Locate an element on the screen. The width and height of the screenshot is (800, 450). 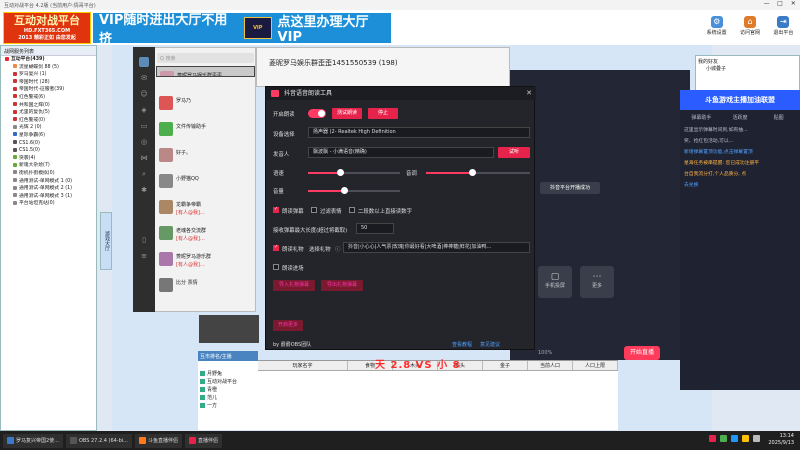
search-icon: ⌕ is located at coordinates (144, 174).